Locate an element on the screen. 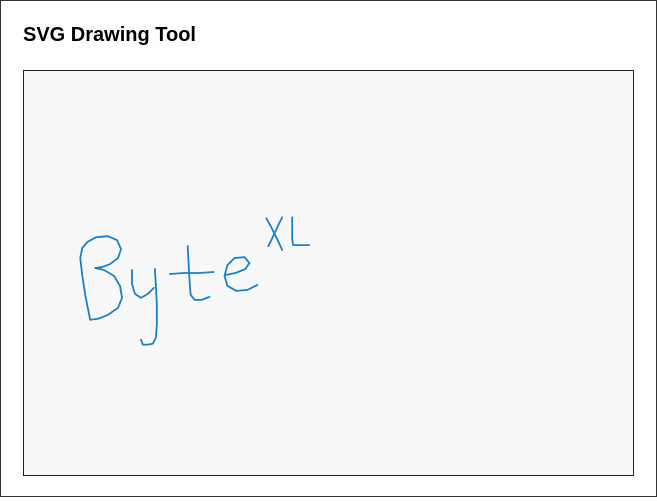 The width and height of the screenshot is (657, 502). stroke-x-b is located at coordinates (275, 232).